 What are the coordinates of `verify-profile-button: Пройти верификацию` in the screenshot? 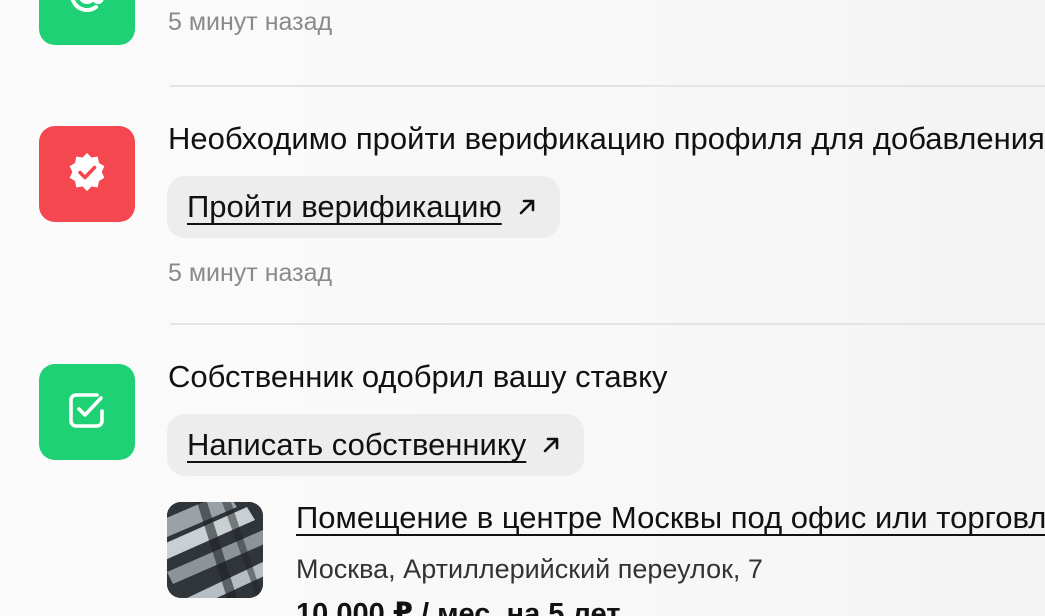 It's located at (363, 207).